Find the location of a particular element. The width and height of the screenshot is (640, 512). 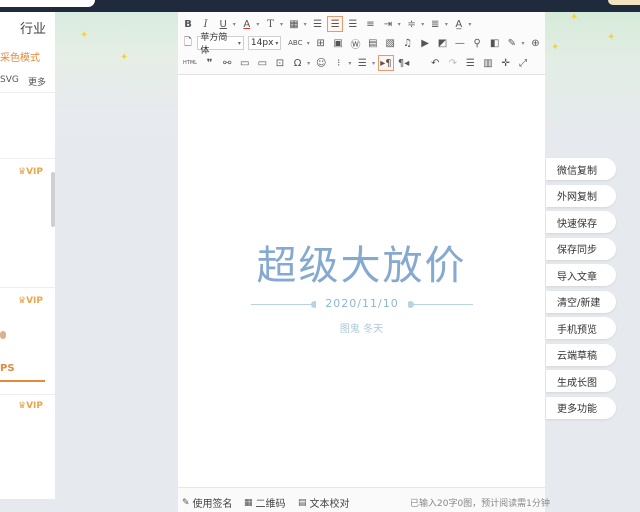

top-vip-pill is located at coordinates (624, 2).